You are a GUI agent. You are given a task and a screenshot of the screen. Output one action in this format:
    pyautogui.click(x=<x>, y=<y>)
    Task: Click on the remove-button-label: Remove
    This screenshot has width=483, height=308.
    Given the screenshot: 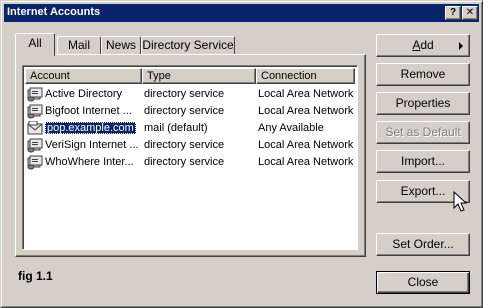 What is the action you would take?
    pyautogui.click(x=423, y=74)
    